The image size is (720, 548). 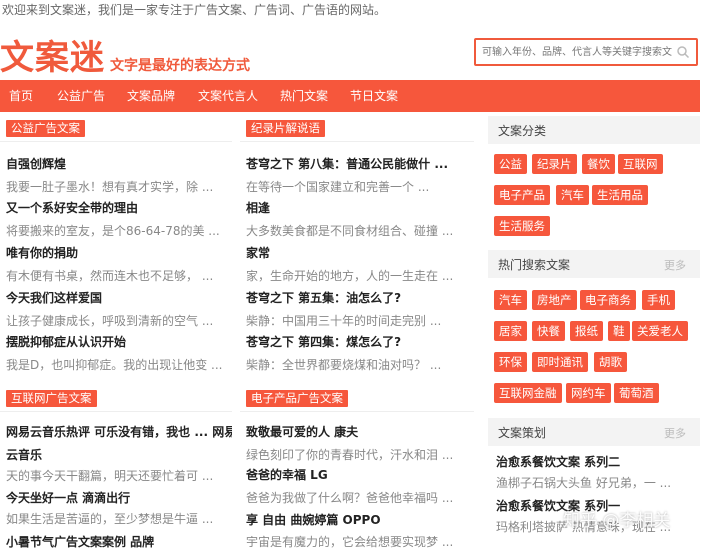 I want to click on article-title: 苍穹之下 第五集：油怎么了?, so click(x=359, y=298).